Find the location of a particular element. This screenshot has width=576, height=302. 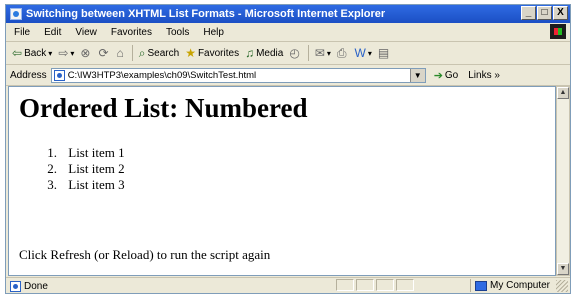

list-item: 1. List item 1 is located at coordinates (82, 153).